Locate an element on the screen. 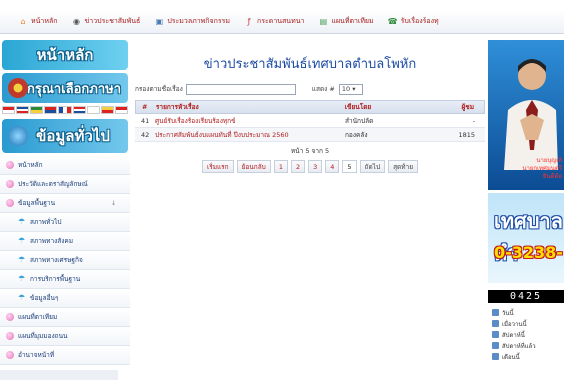 The height and width of the screenshot is (380, 564). stat-label: วันนี้ is located at coordinates (508, 313).